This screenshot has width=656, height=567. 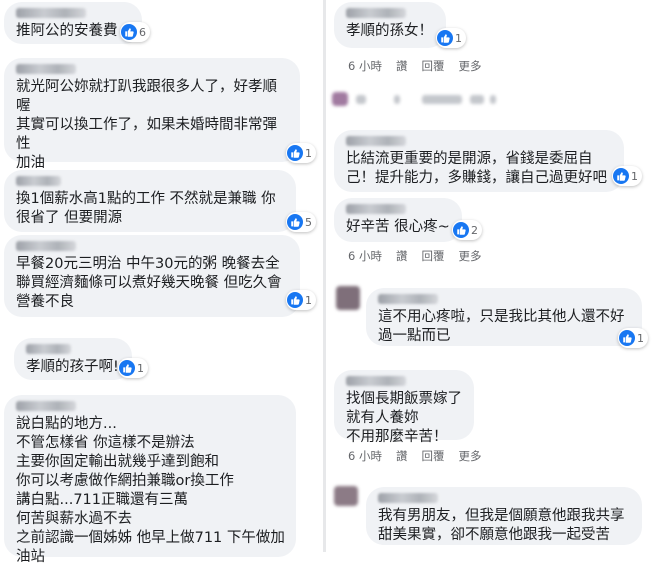 I want to click on comment-text-line: 不管怎樣省 你這樣不是辦法, so click(x=105, y=443).